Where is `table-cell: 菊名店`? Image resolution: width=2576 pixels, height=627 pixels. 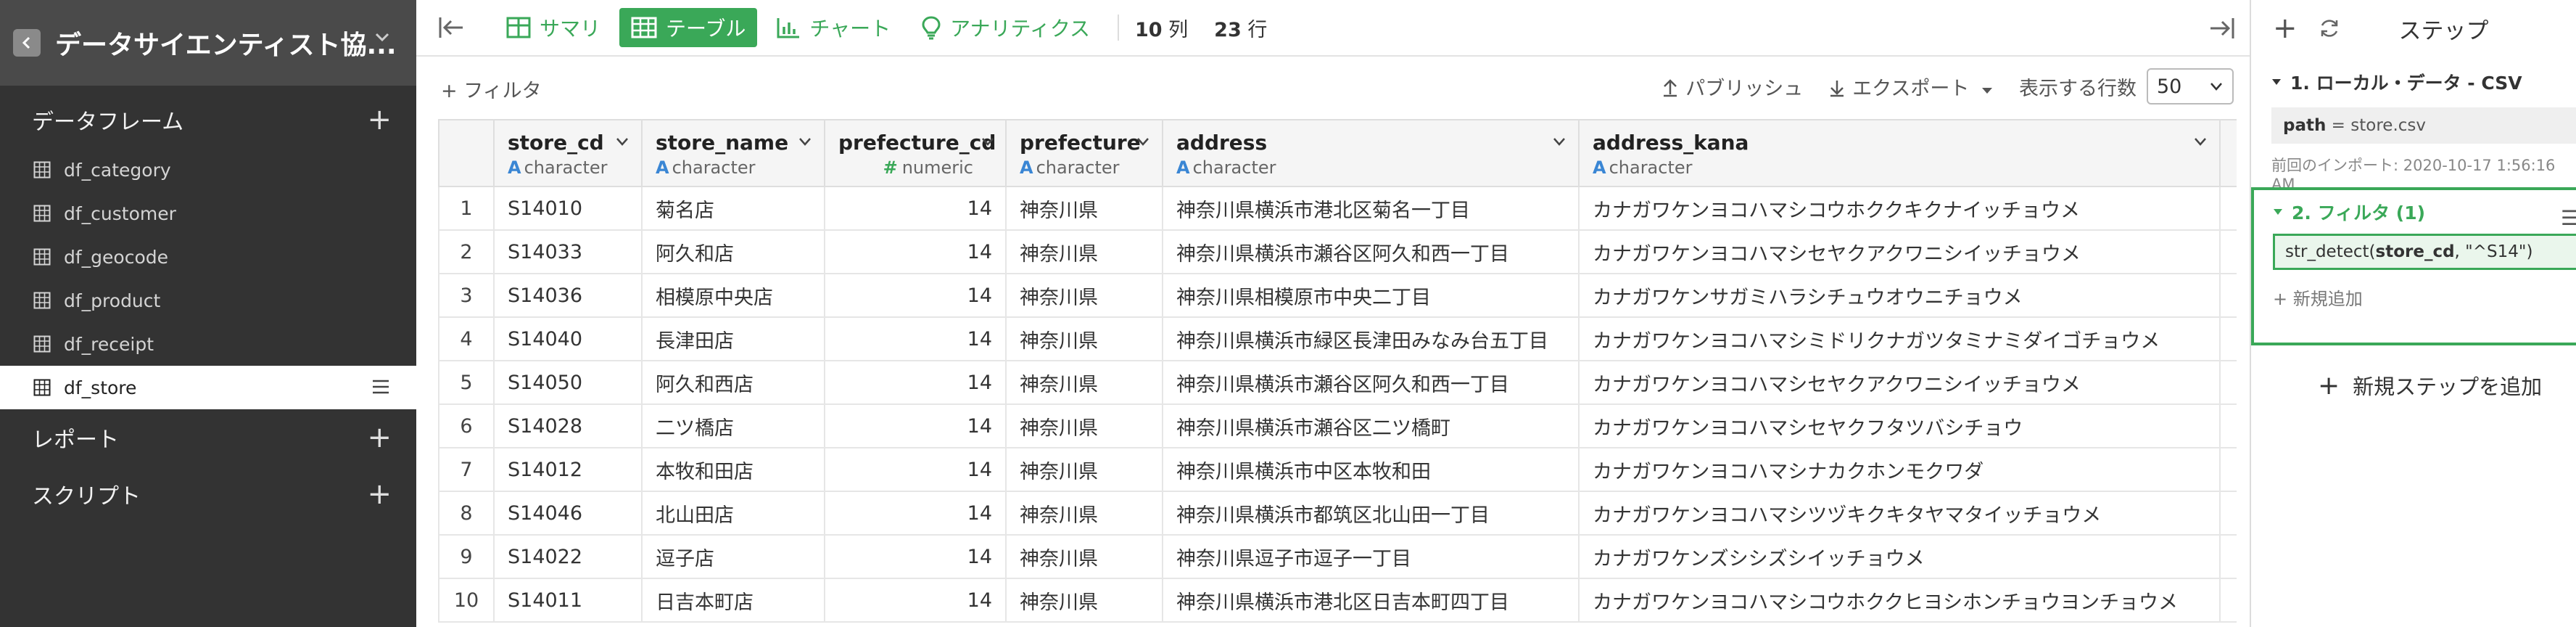 table-cell: 菊名店 is located at coordinates (733, 209).